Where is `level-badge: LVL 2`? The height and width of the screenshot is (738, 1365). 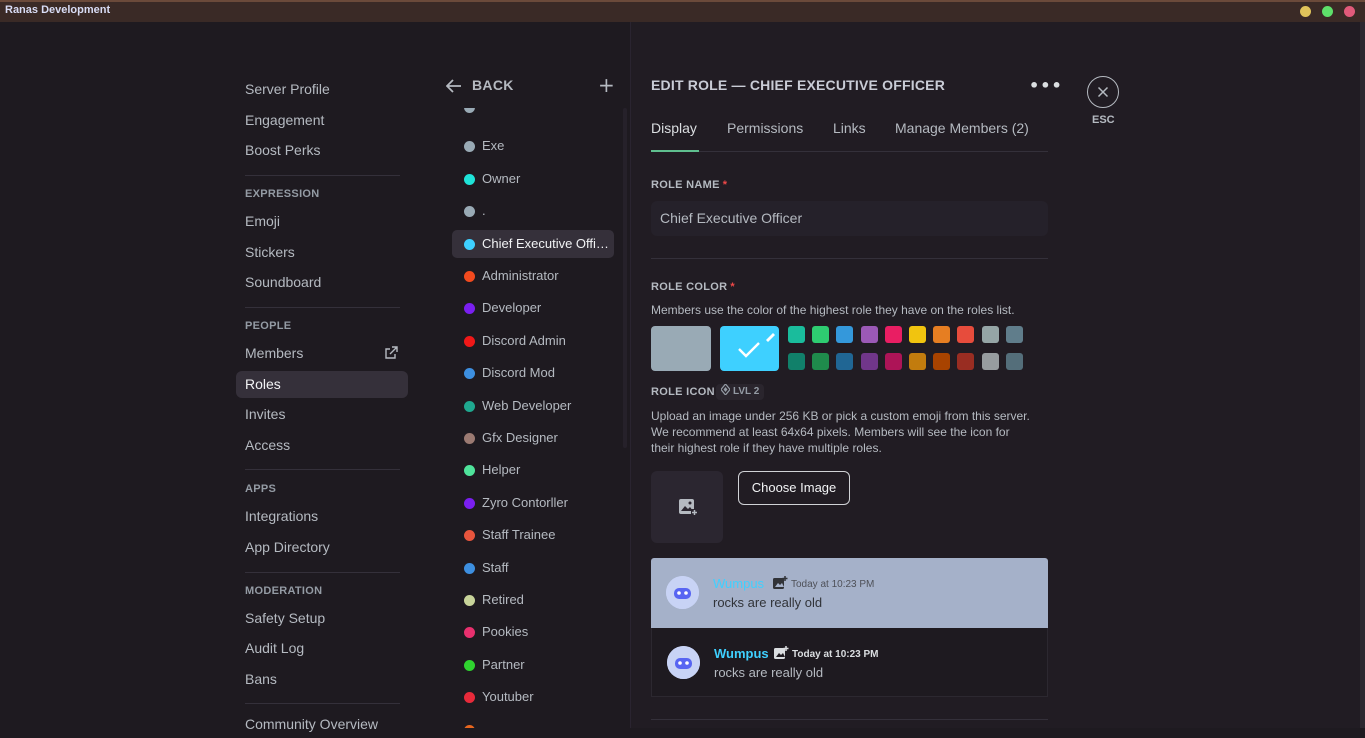
level-badge: LVL 2 is located at coordinates (740, 391).